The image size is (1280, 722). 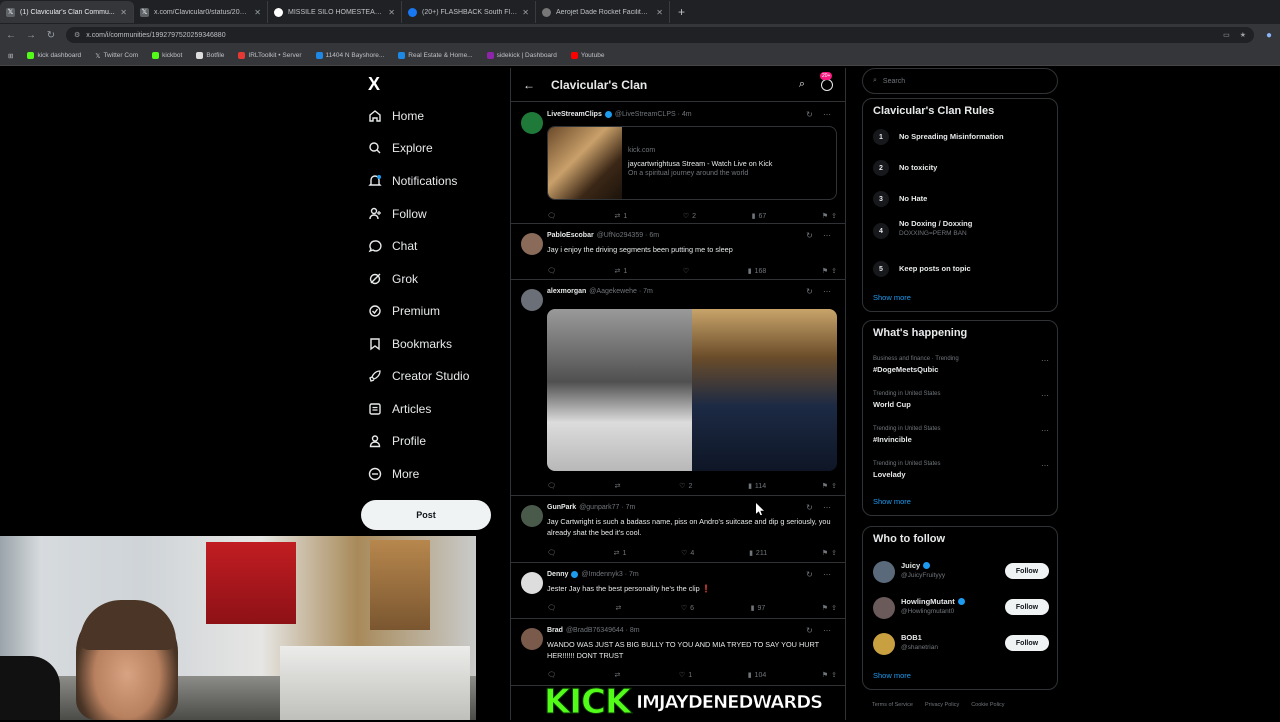 What do you see at coordinates (687, 608) in the screenshot?
I see `like-button: ♡ 6` at bounding box center [687, 608].